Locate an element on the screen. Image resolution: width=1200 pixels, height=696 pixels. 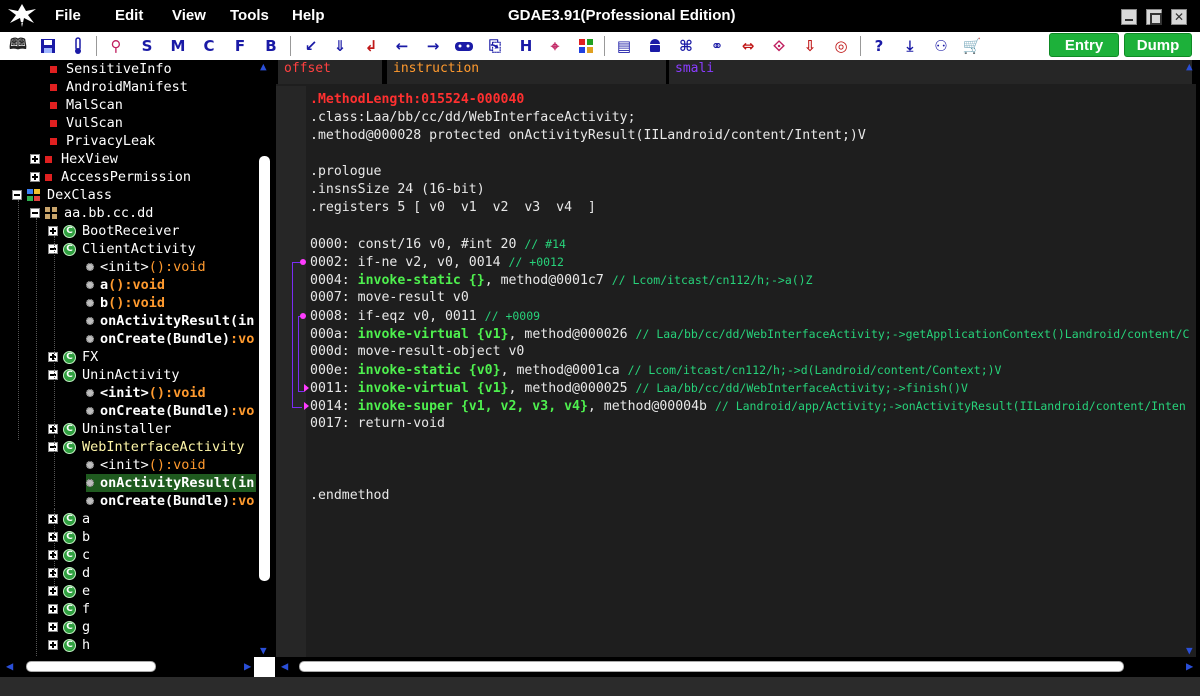
code-line: .prologue is located at coordinates (345, 172).